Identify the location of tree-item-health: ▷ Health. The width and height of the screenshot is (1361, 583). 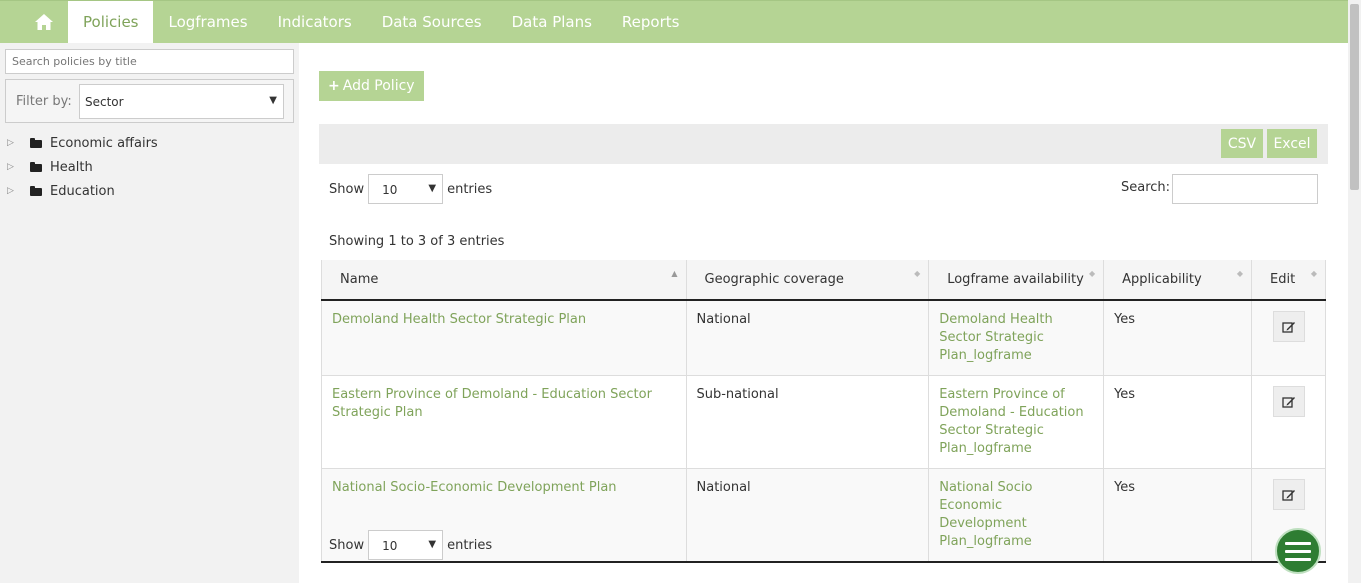
(79, 167).